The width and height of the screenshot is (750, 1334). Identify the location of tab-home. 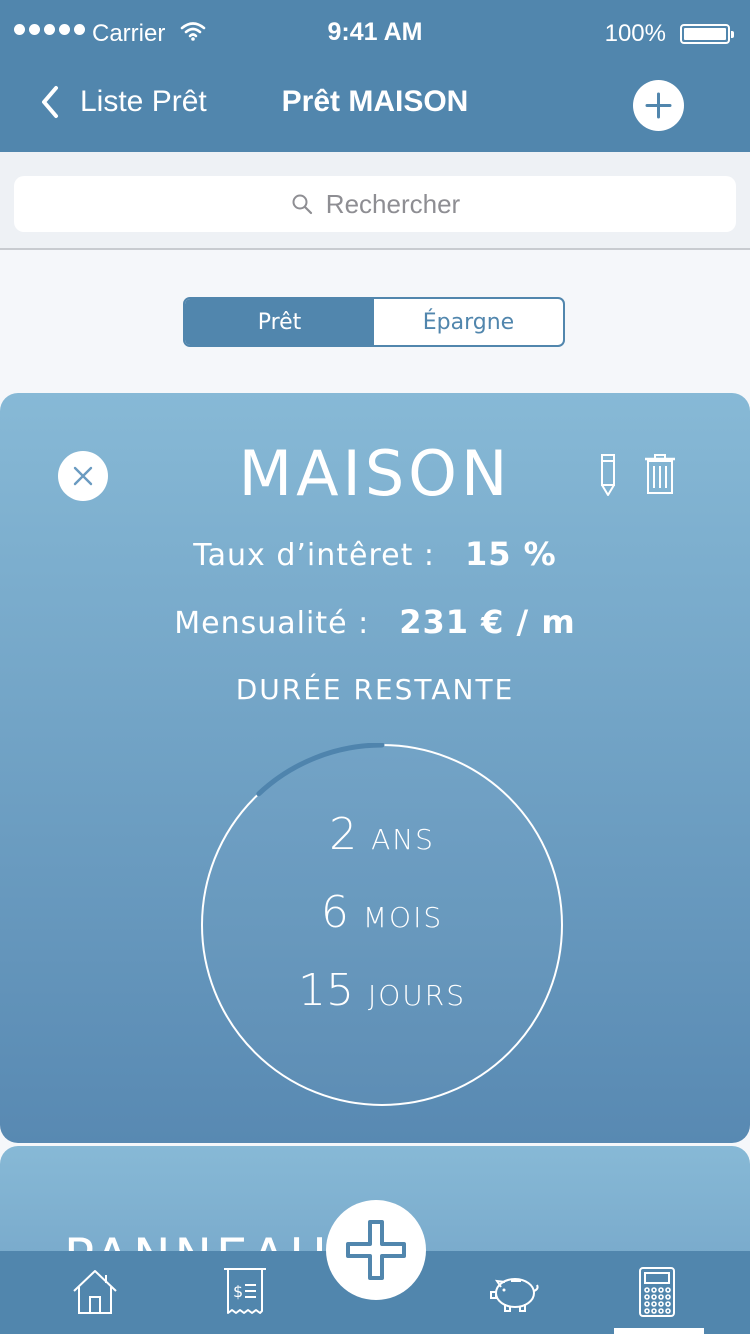
(95, 1292).